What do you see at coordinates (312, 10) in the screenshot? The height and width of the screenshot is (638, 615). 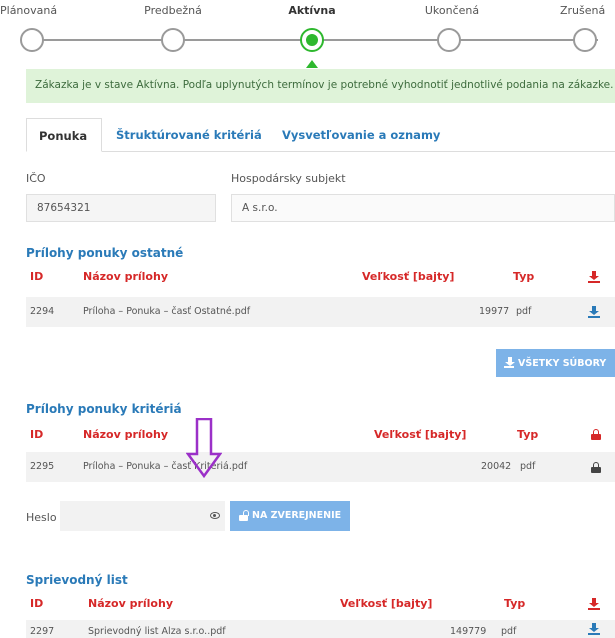 I see `step-label: Aktívna` at bounding box center [312, 10].